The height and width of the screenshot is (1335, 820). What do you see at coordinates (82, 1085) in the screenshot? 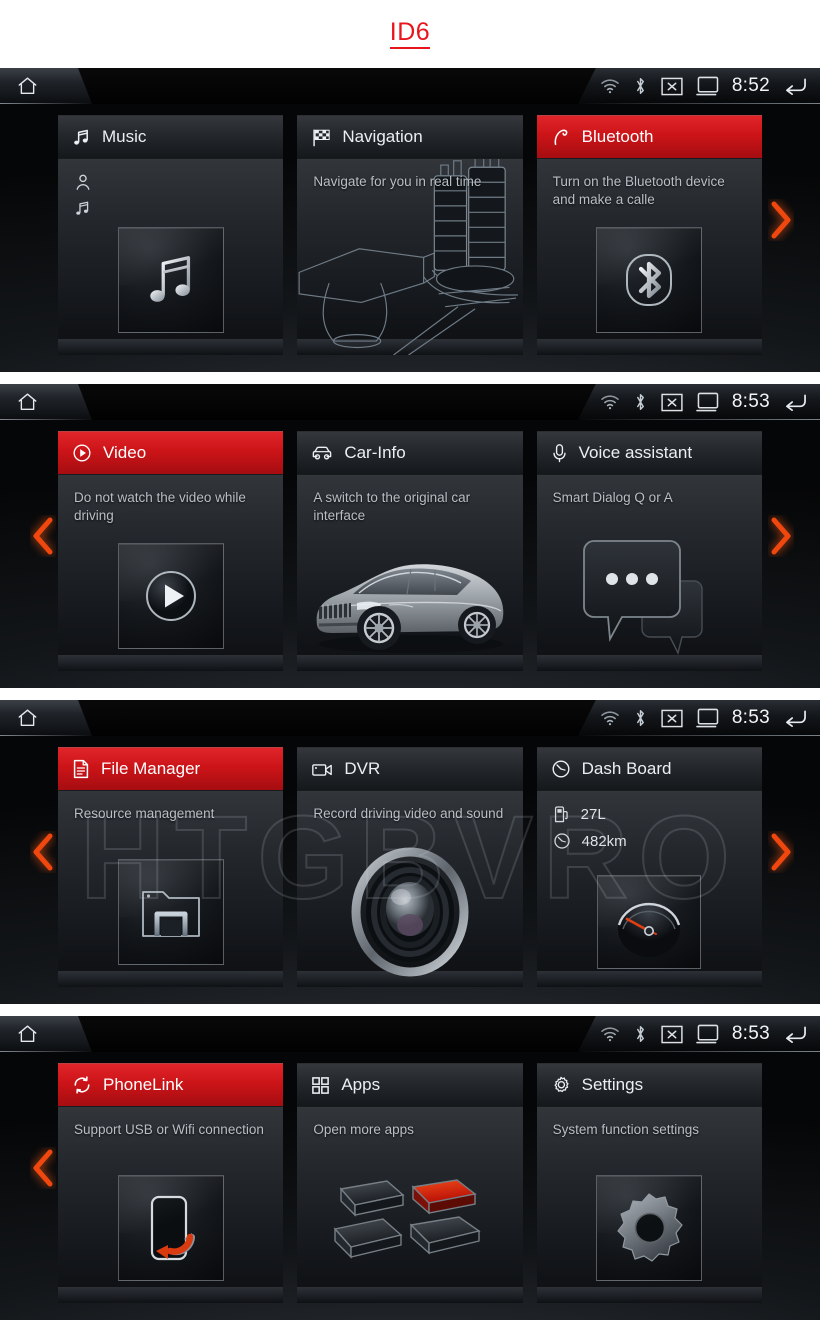
I see `sync-arrows-icon` at bounding box center [82, 1085].